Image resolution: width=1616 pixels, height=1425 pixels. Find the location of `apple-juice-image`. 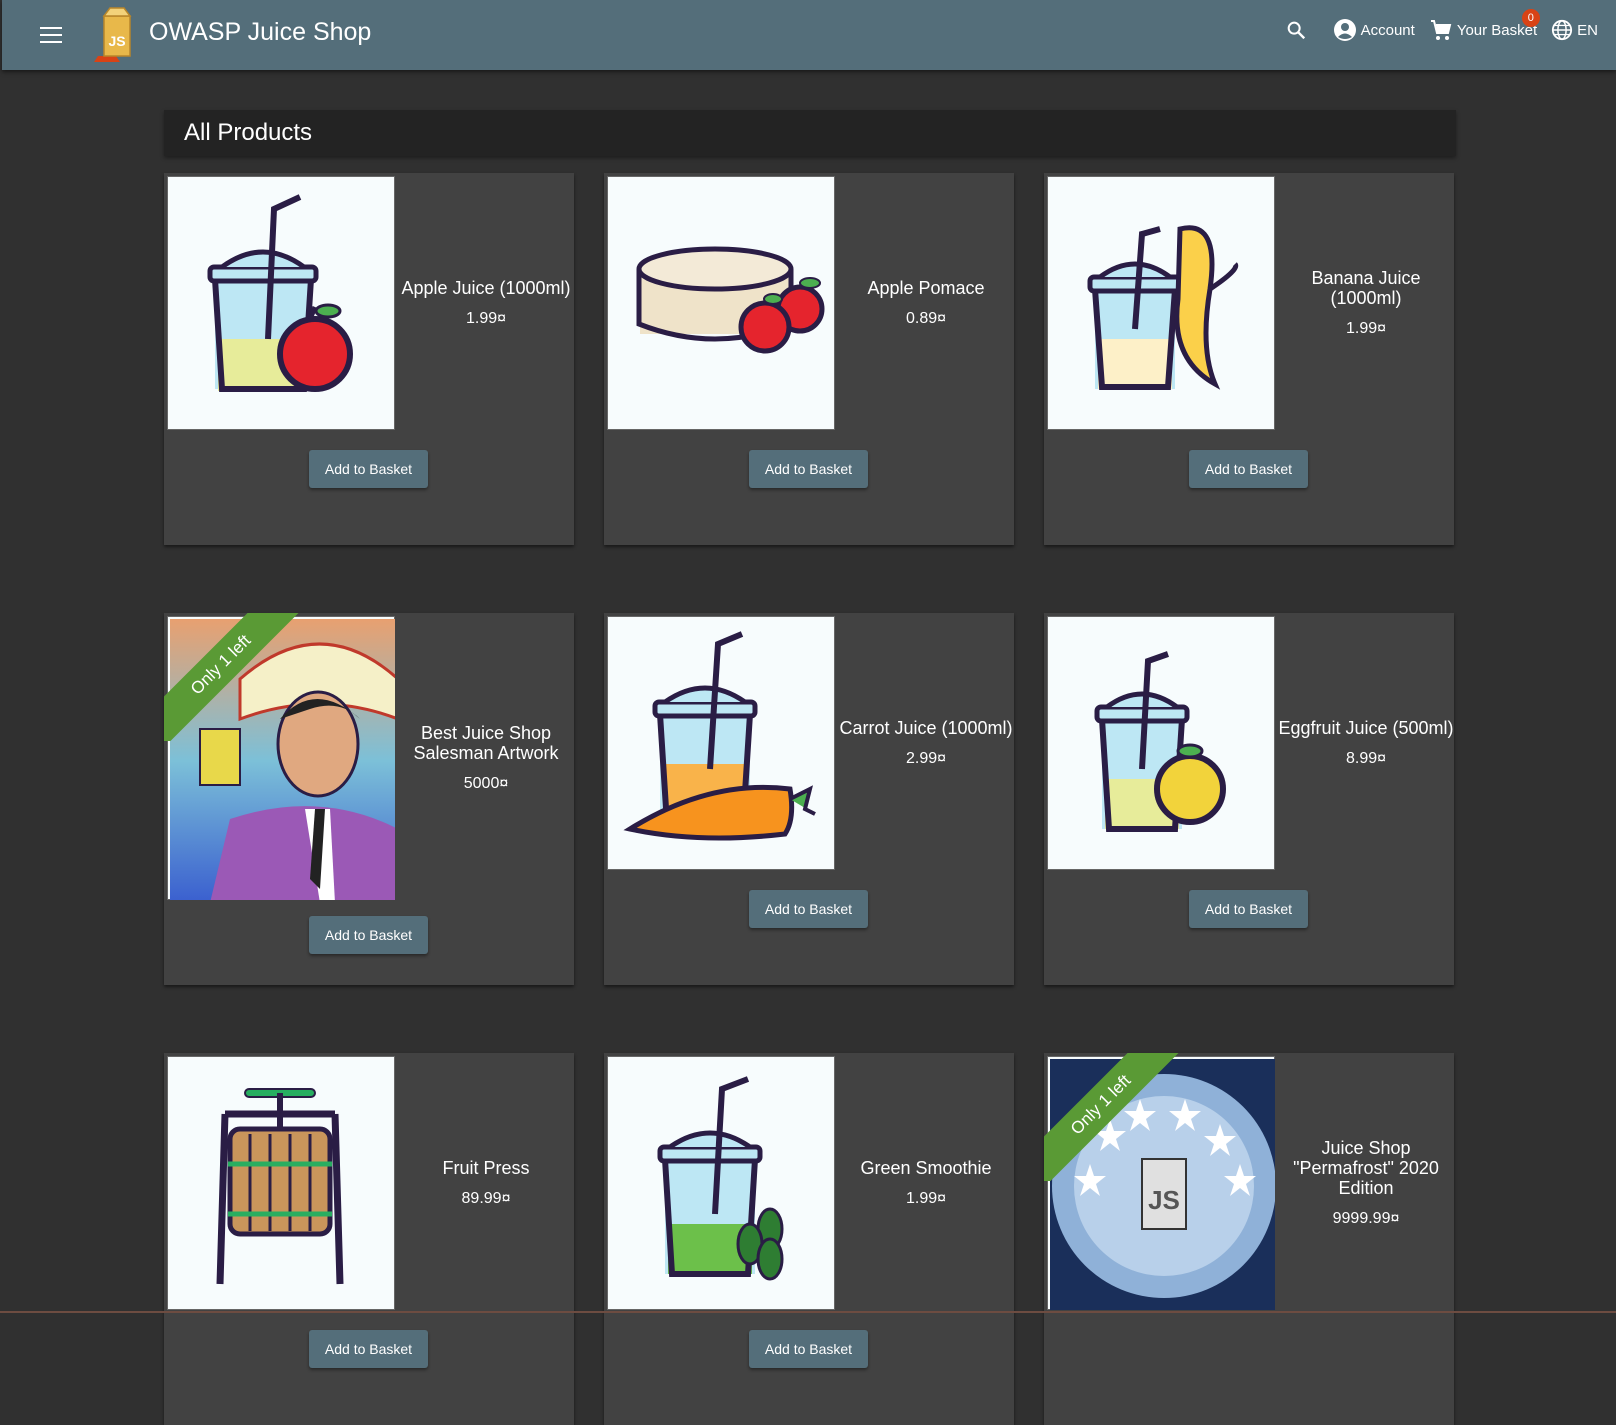

apple-juice-image is located at coordinates (280, 293).